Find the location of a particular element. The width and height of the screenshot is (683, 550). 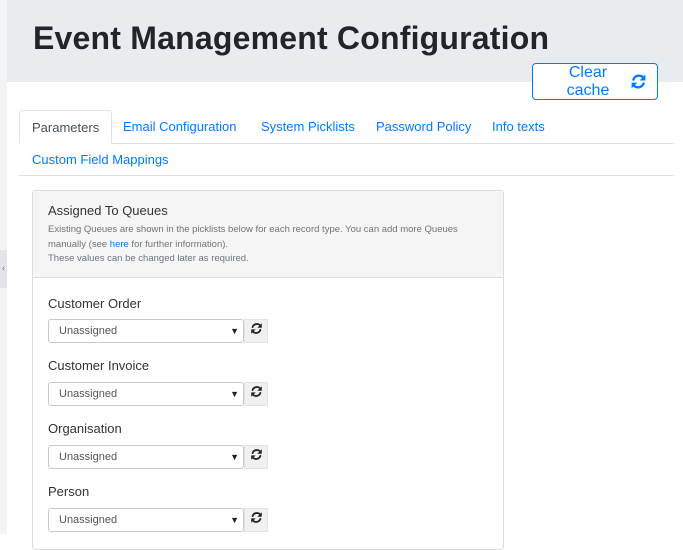

help-link: here is located at coordinates (119, 244).